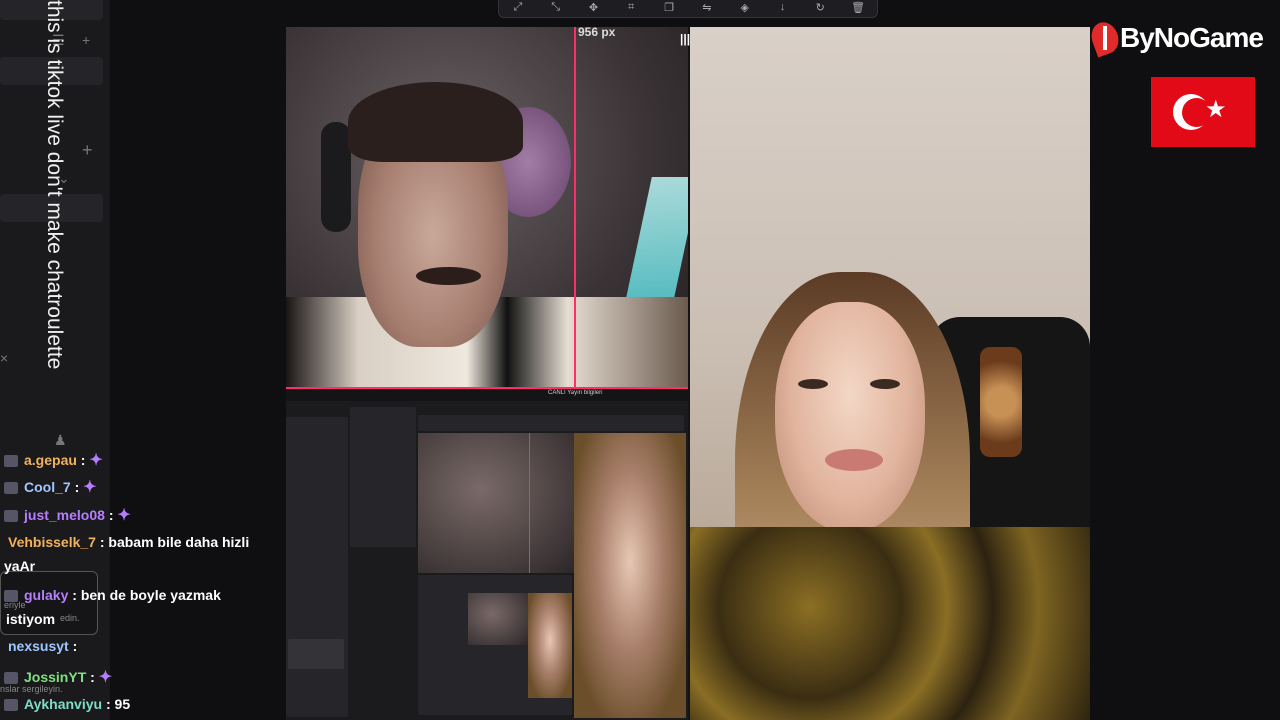  I want to click on chat-text: babam bile daha hizli, so click(179, 542).